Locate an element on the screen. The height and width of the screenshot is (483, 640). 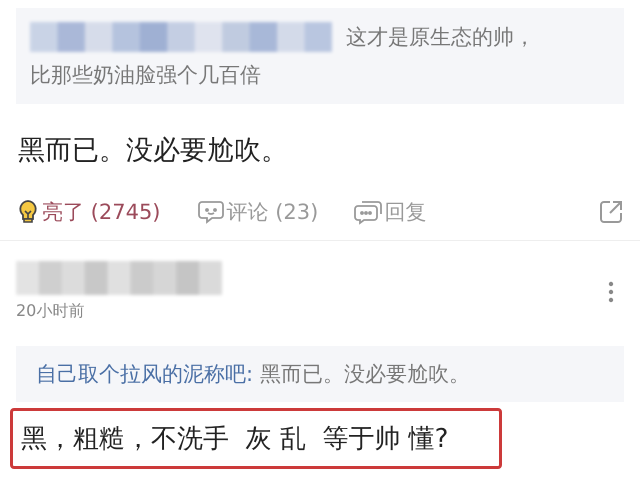
comment-button: 评论 (23) is located at coordinates (257, 212).